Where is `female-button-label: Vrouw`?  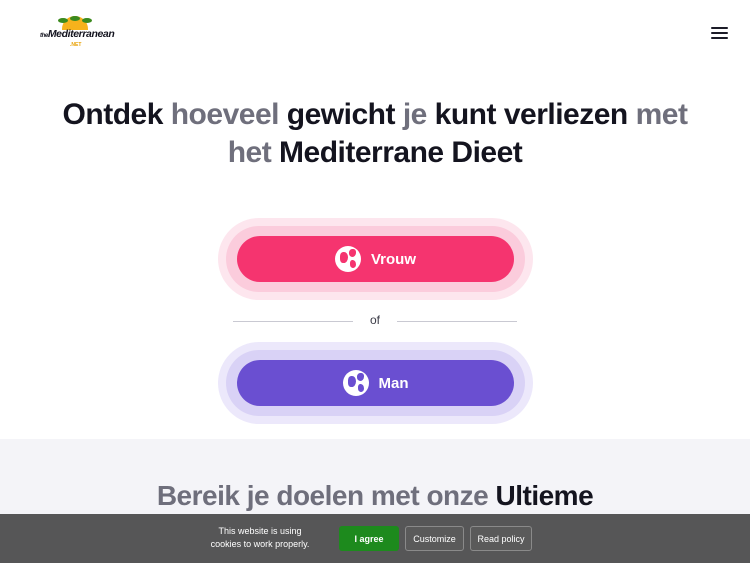 female-button-label: Vrouw is located at coordinates (393, 259).